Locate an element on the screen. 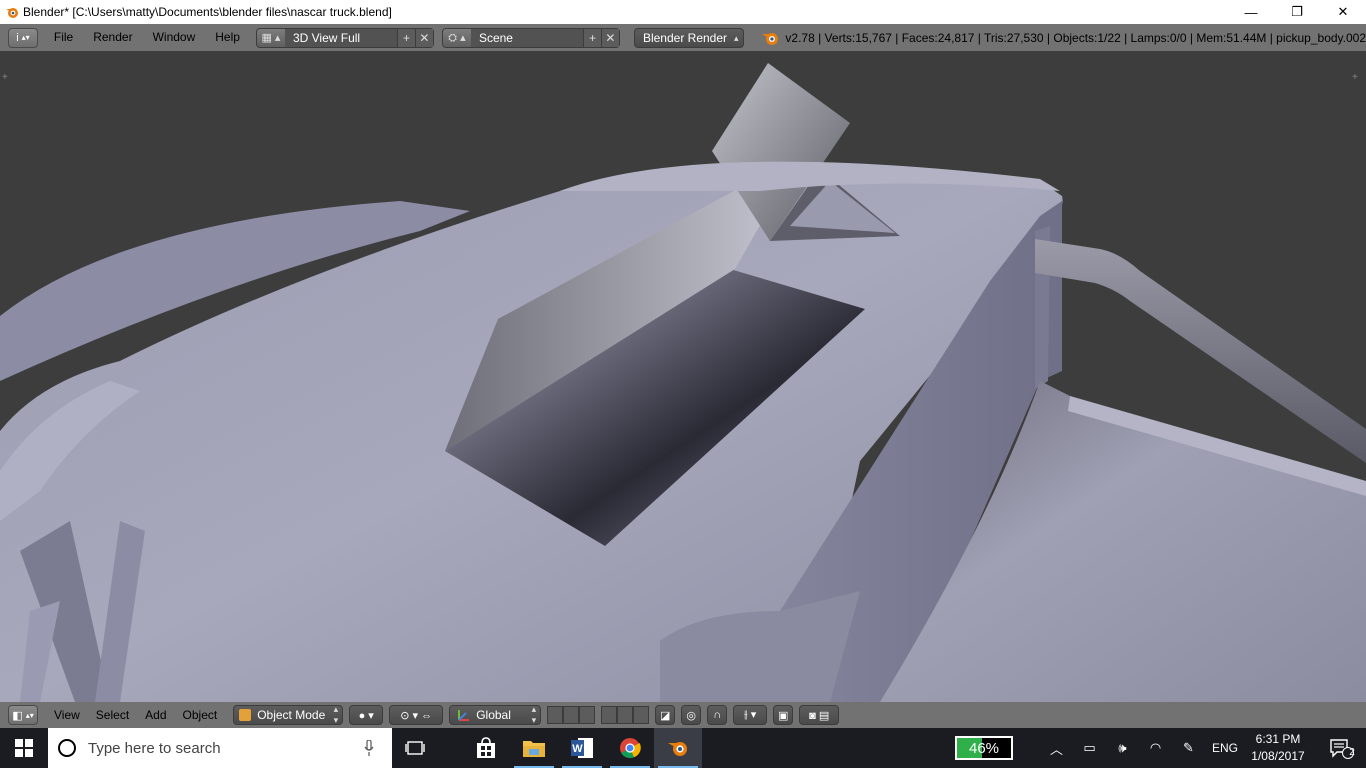  taskbar-store-app is located at coordinates (486, 748).